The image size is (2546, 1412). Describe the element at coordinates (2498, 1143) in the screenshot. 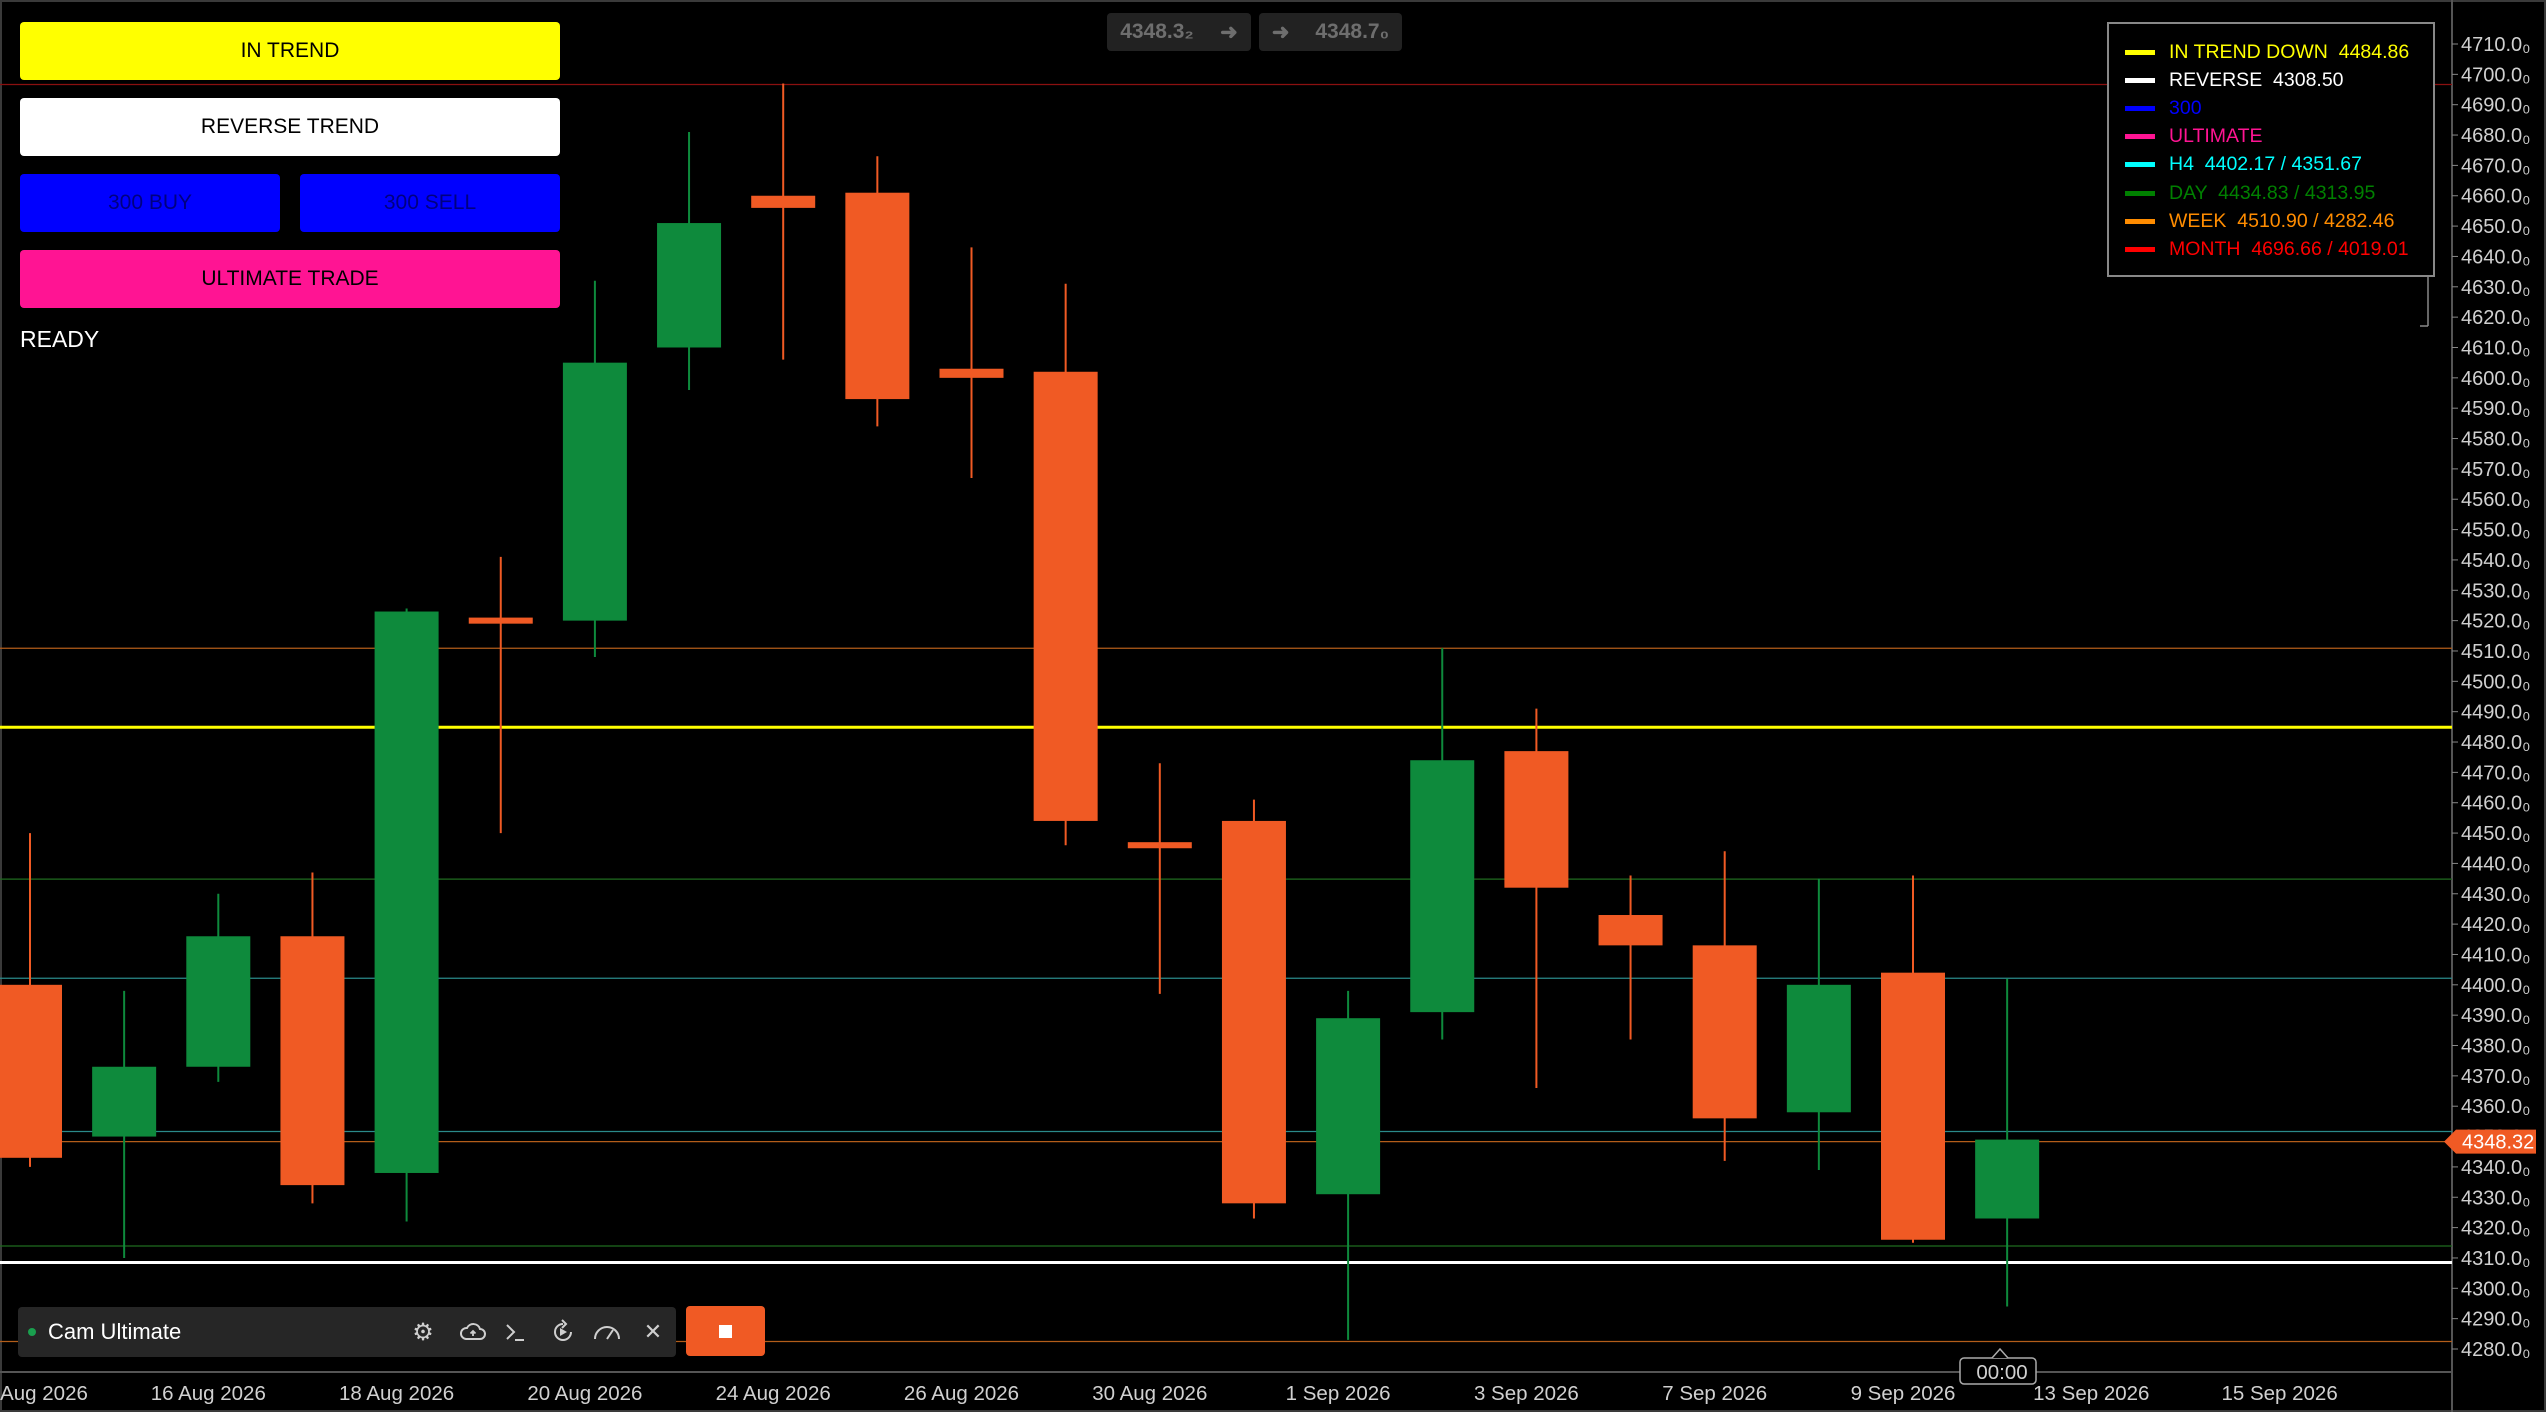

I see `current-price-label: 4348.32` at that location.